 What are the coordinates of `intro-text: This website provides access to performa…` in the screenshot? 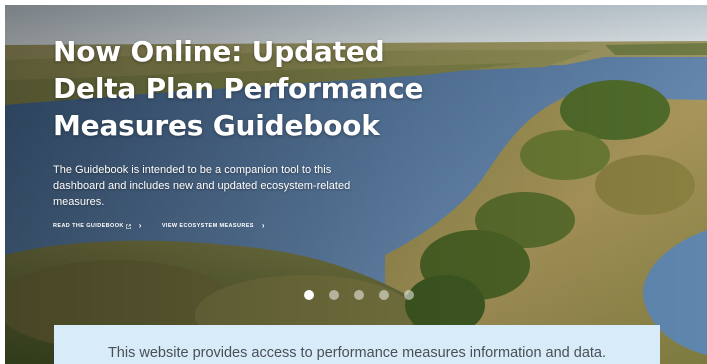 It's located at (357, 353).